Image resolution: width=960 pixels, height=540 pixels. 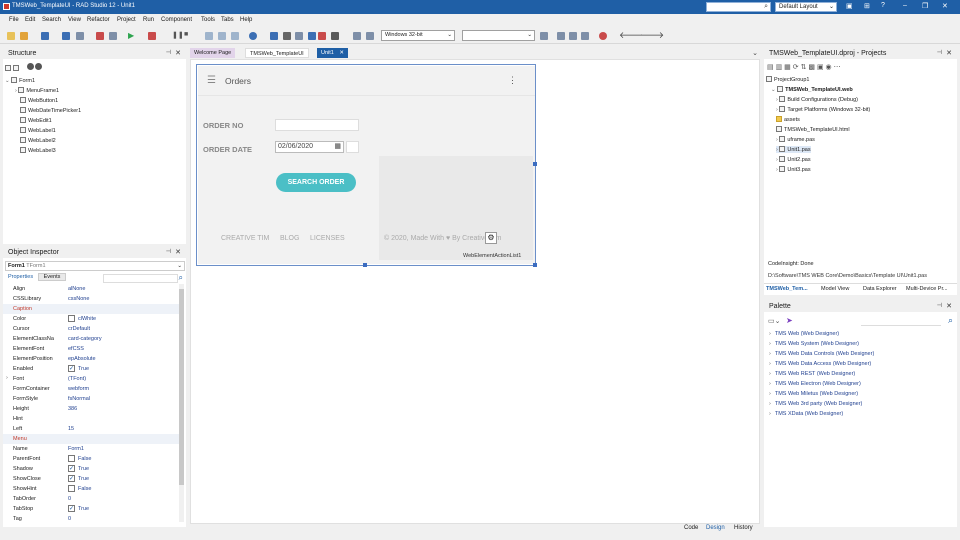 What do you see at coordinates (91, 389) in the screenshot?
I see `property-row: FormContainer webform` at bounding box center [91, 389].